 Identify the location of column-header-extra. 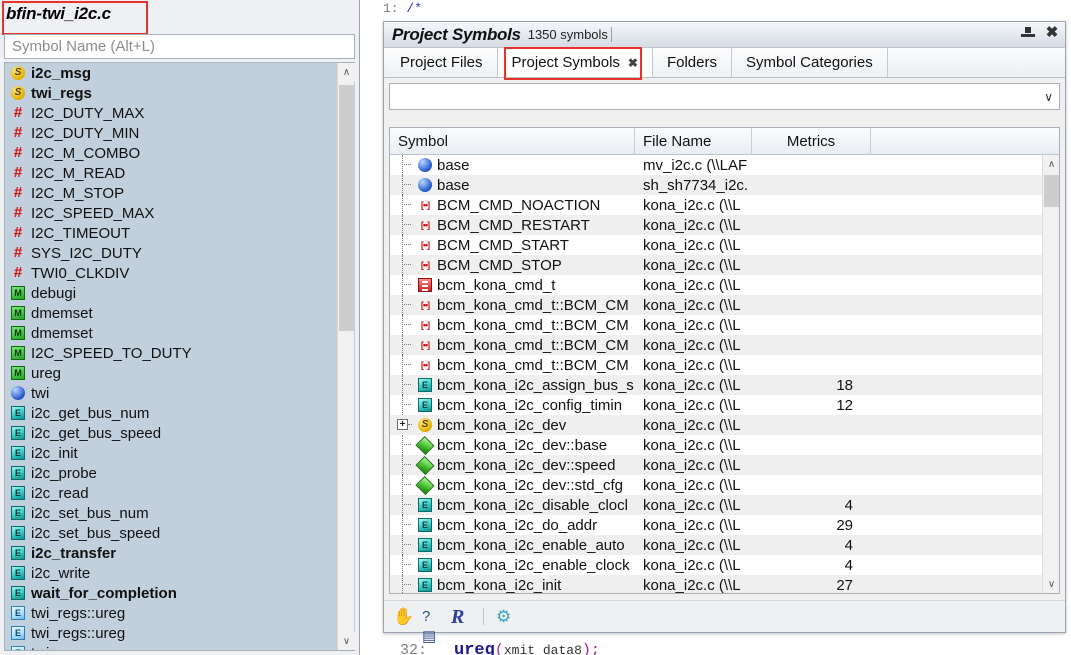
(965, 141).